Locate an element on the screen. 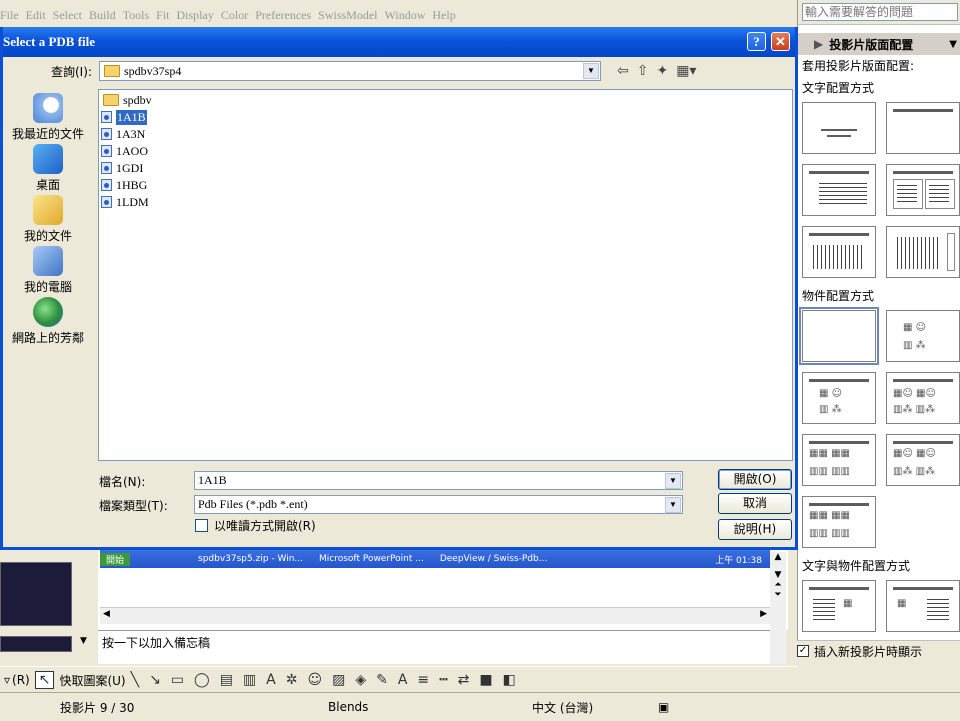 Image resolution: width=960 pixels, height=721 pixels. layout-title-vertical-text is located at coordinates (839, 252).